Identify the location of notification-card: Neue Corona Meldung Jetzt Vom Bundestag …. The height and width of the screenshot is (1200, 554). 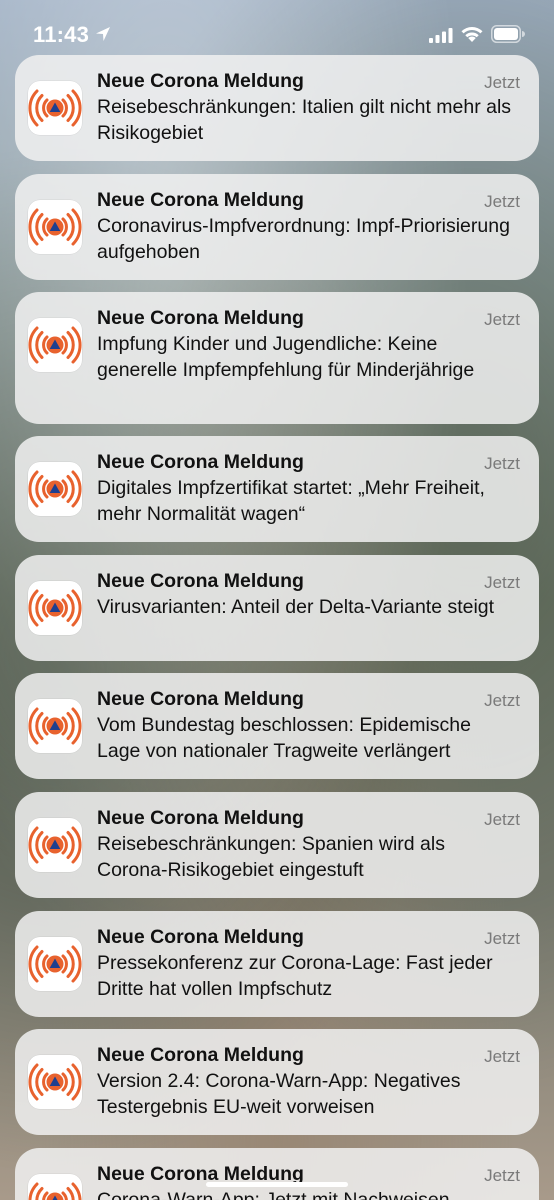
(277, 726).